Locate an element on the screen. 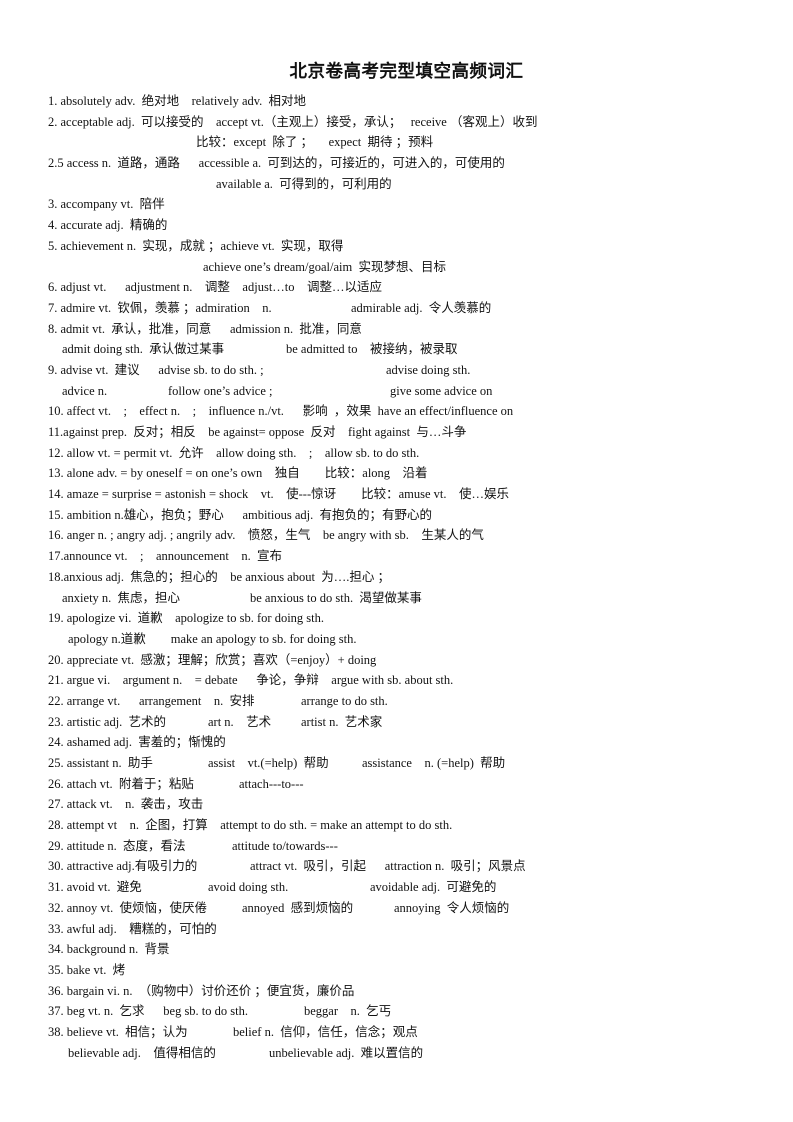  vocab-entry-text: 8. admit vt. 承认，批准，同意 admission n. 批准，同意 is located at coordinates (205, 328).